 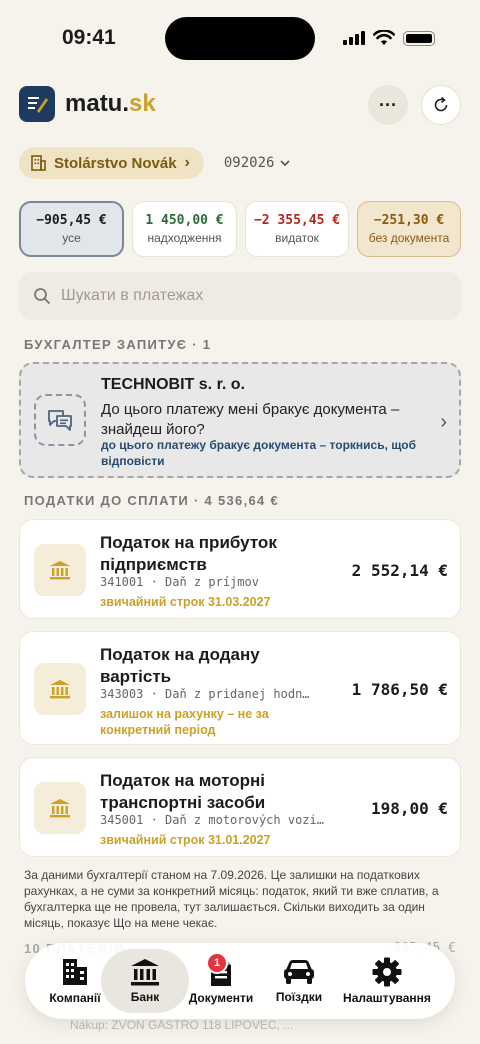 What do you see at coordinates (145, 997) in the screenshot?
I see `tab-label: Банк` at bounding box center [145, 997].